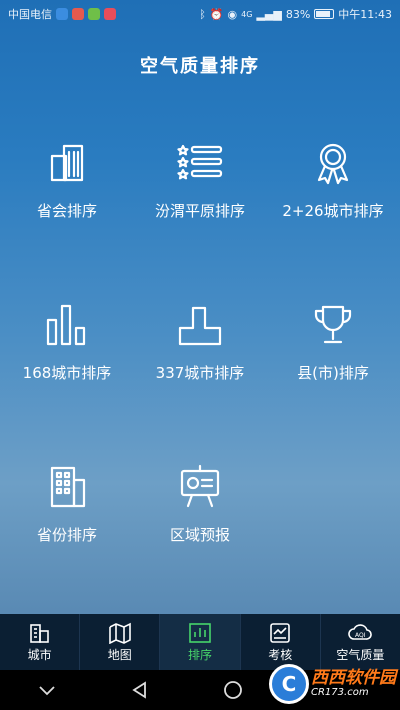  I want to click on signal-icon: ▂▄▆, so click(269, 14).